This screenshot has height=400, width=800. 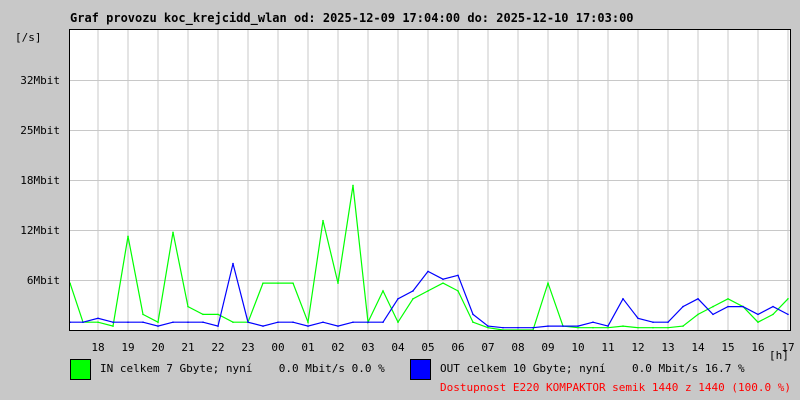 What do you see at coordinates (40, 130) in the screenshot?
I see `y-tick-label: 25Mbit` at bounding box center [40, 130].